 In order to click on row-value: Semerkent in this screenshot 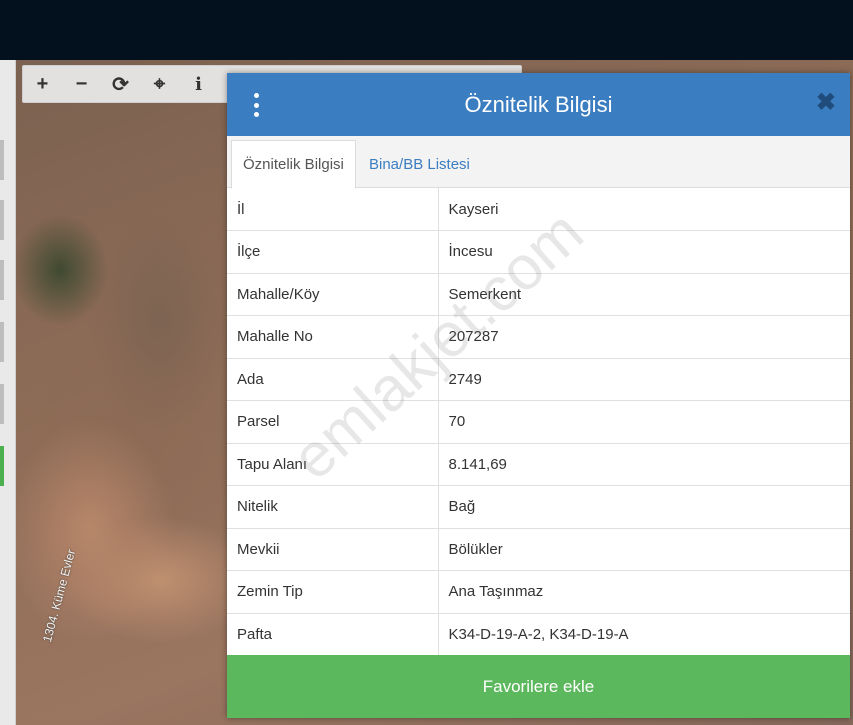, I will do `click(485, 294)`.